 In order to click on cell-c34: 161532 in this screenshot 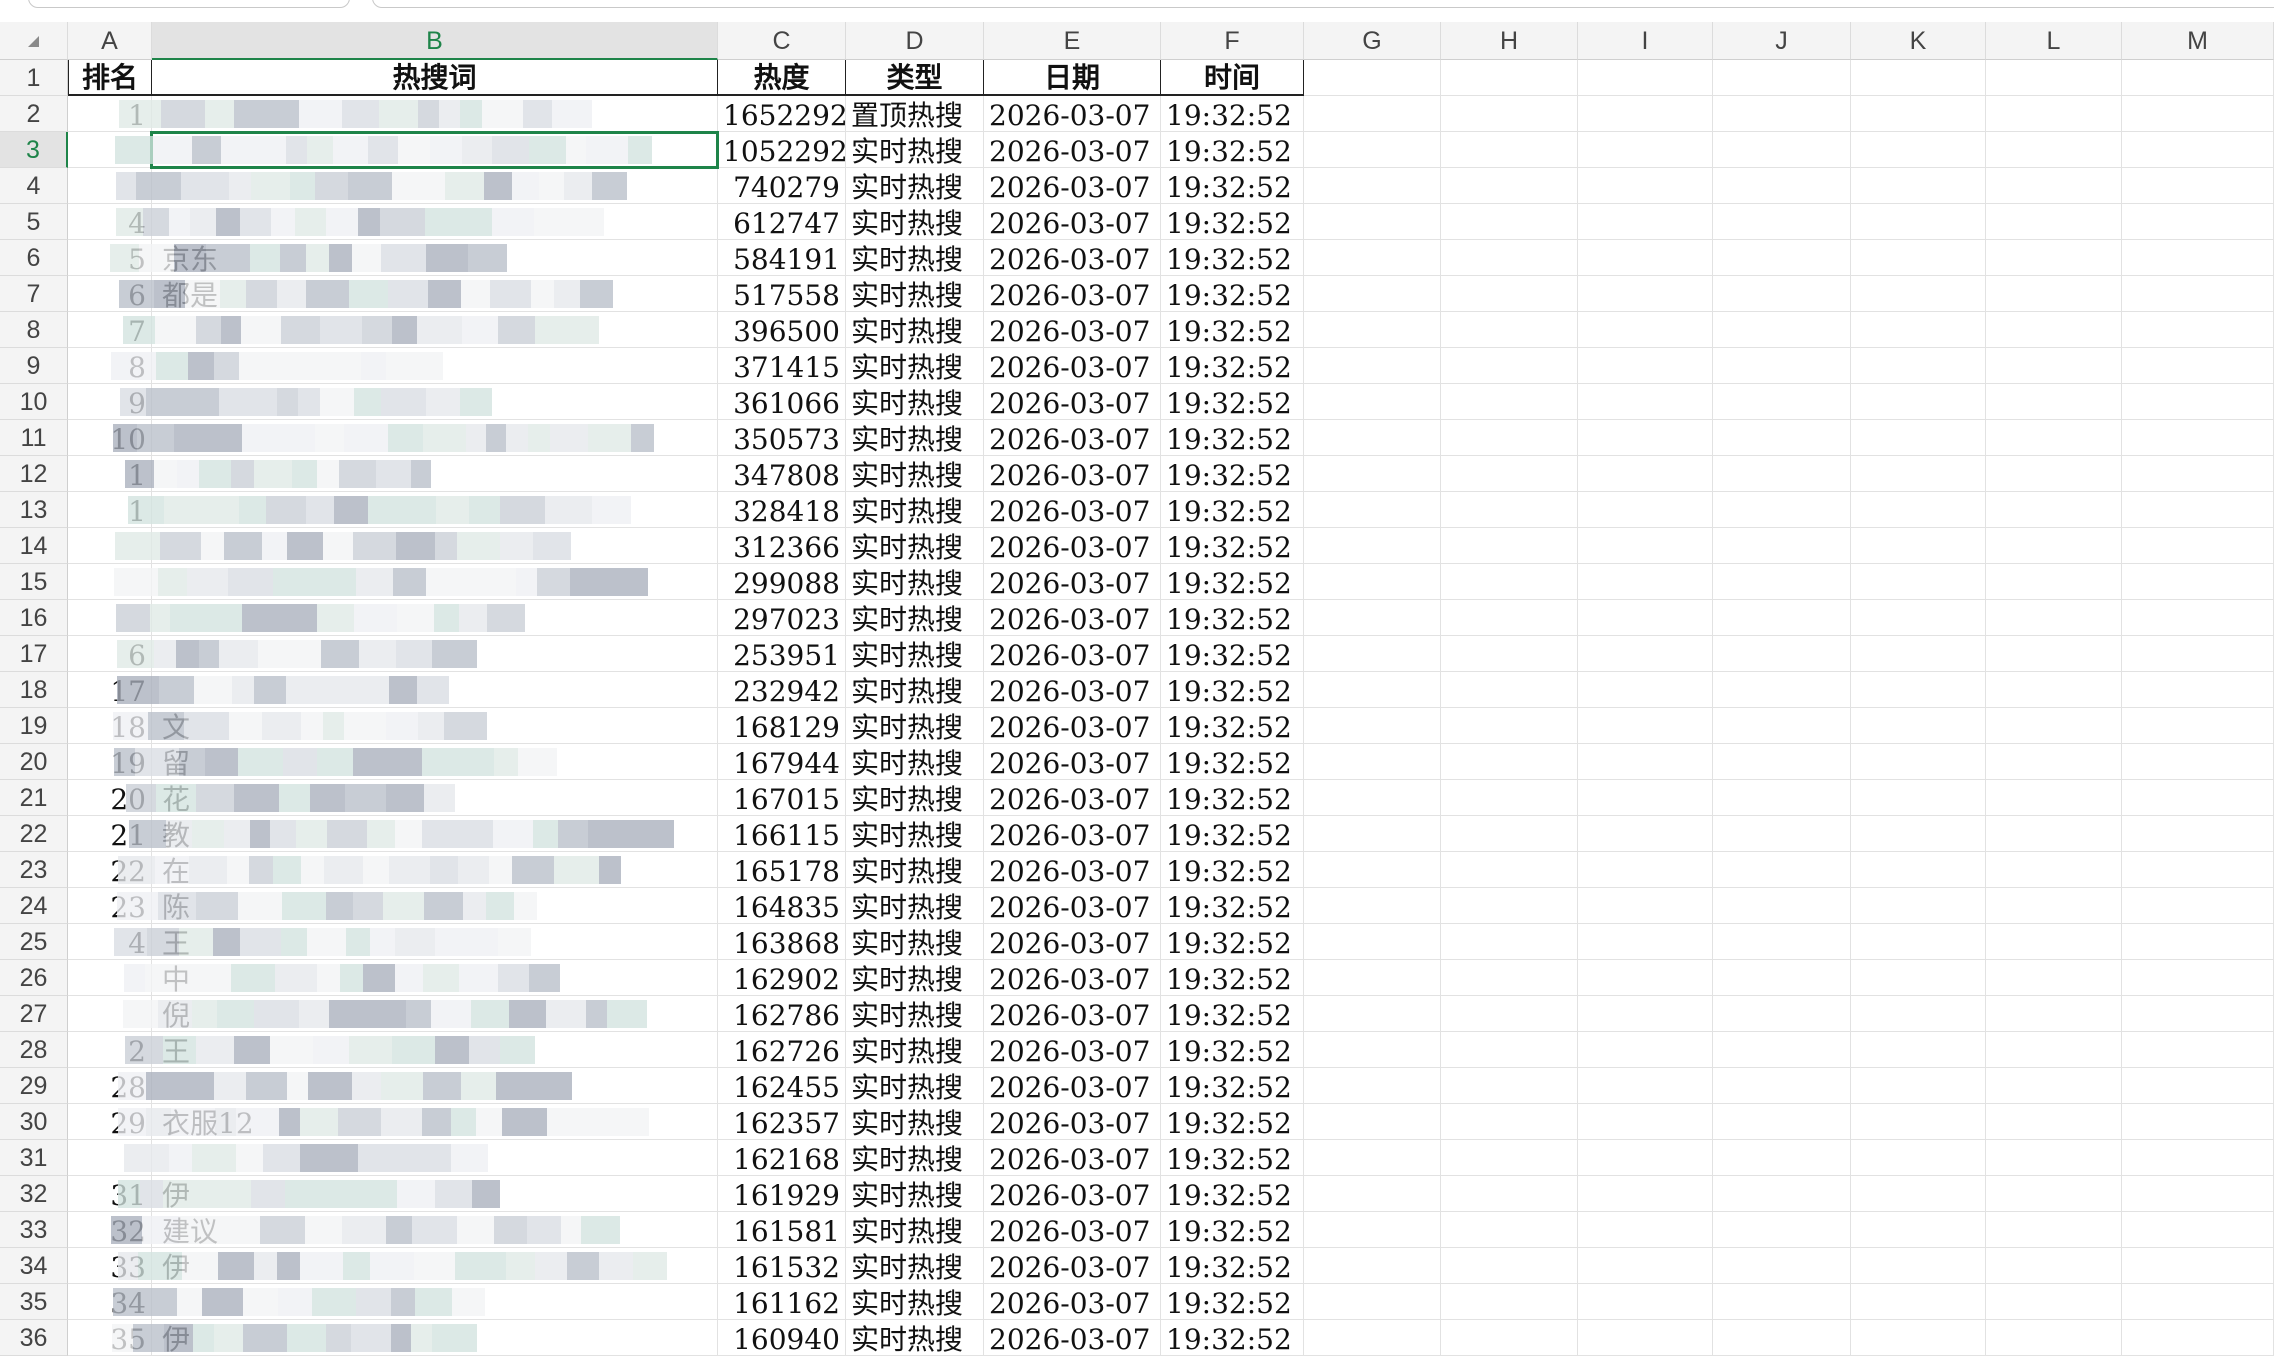, I will do `click(782, 1266)`.